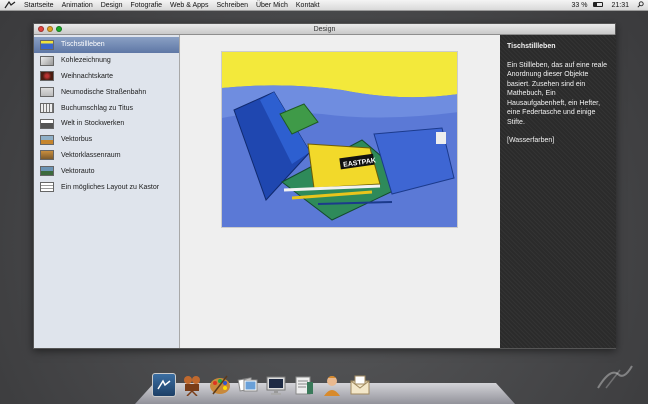  I want to click on sidebar-item-kastor-layout: Ein mögliches Layout zu Kastor, so click(106, 187).